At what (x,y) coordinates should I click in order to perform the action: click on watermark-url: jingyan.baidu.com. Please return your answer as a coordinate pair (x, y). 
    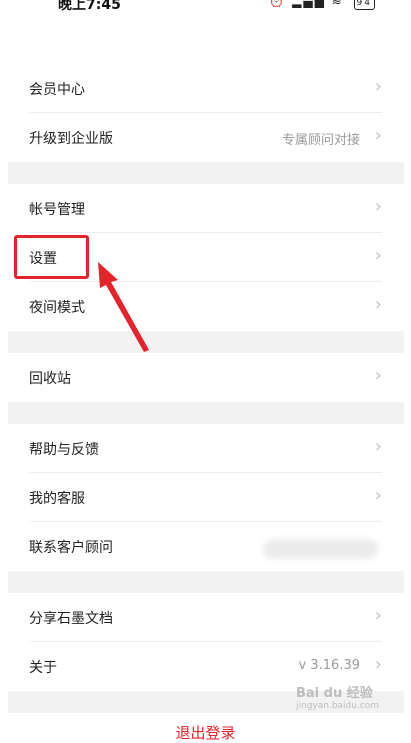
    Looking at the image, I should click on (338, 706).